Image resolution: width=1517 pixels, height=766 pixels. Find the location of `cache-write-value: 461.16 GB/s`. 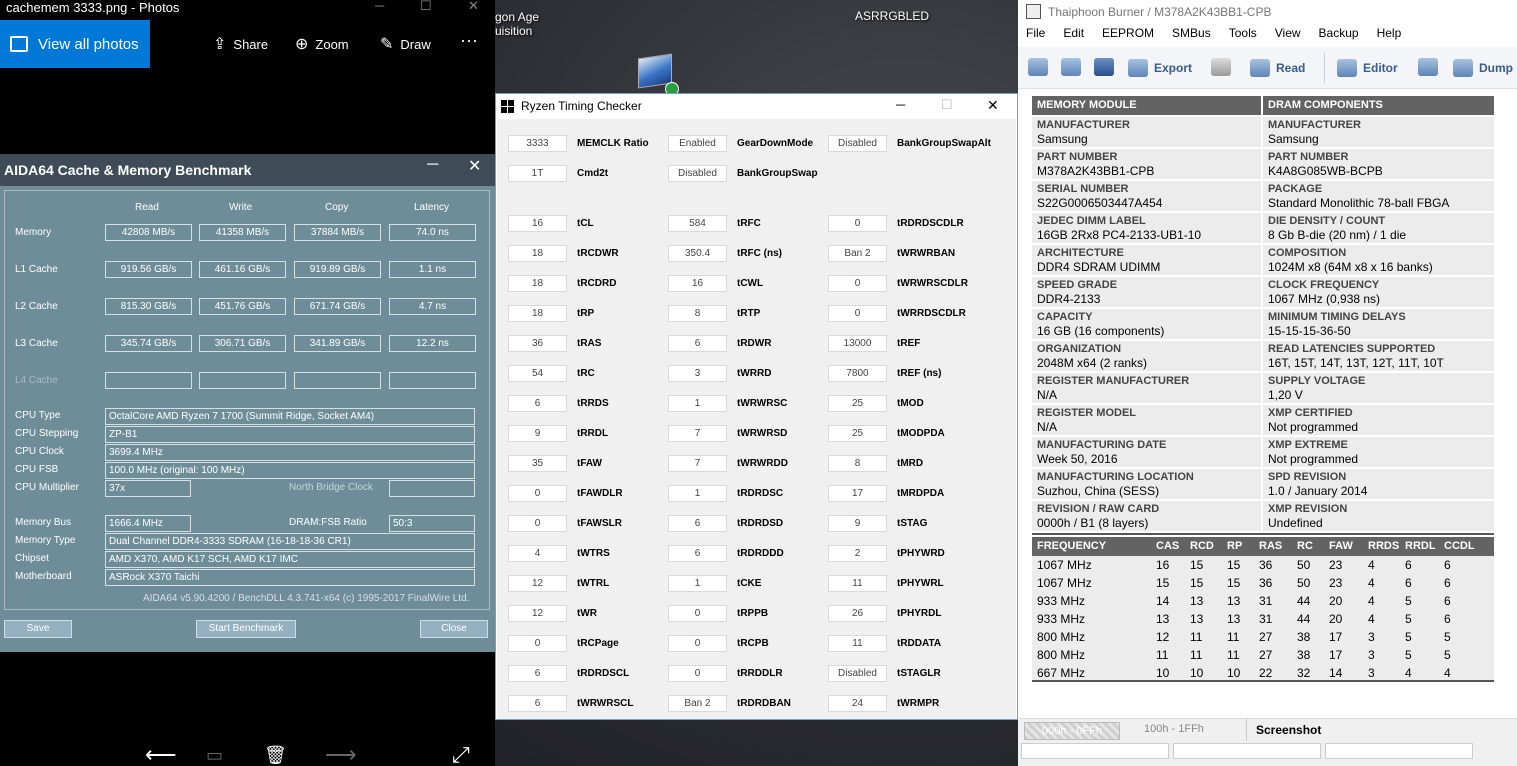

cache-write-value: 461.16 GB/s is located at coordinates (242, 269).